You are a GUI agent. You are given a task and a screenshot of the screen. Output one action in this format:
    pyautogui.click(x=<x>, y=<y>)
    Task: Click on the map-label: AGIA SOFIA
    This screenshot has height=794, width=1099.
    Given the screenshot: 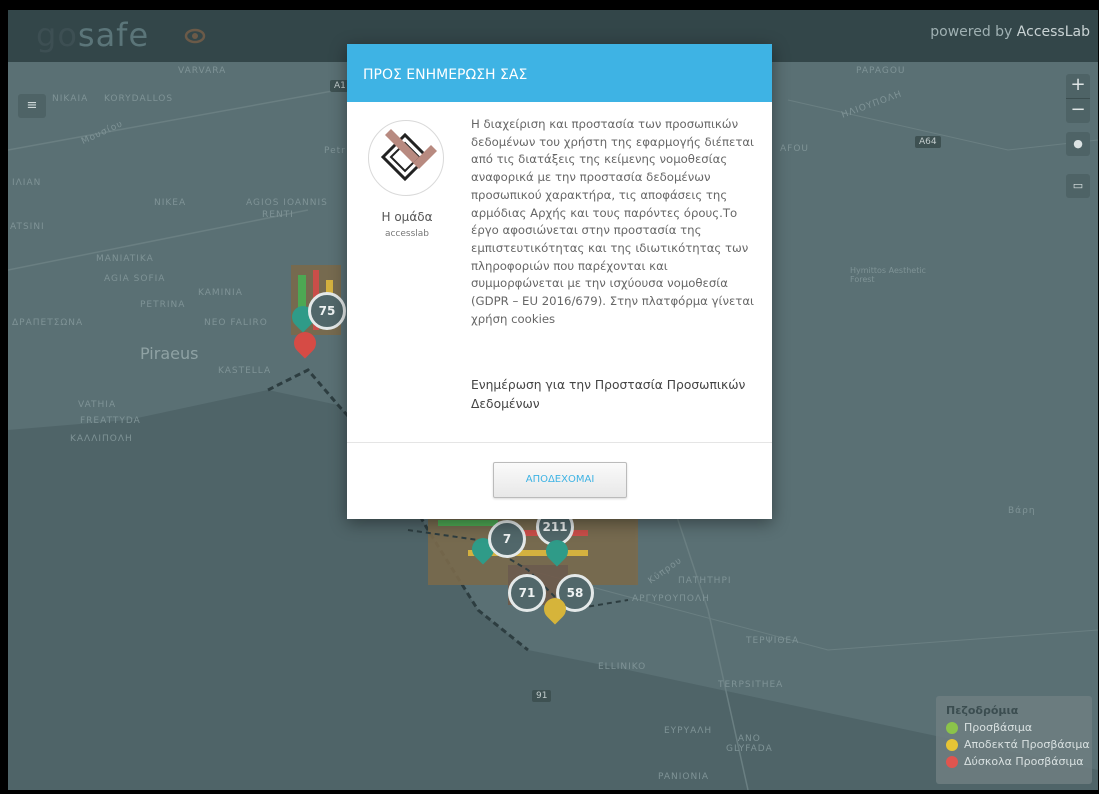 What is the action you would take?
    pyautogui.click(x=135, y=279)
    